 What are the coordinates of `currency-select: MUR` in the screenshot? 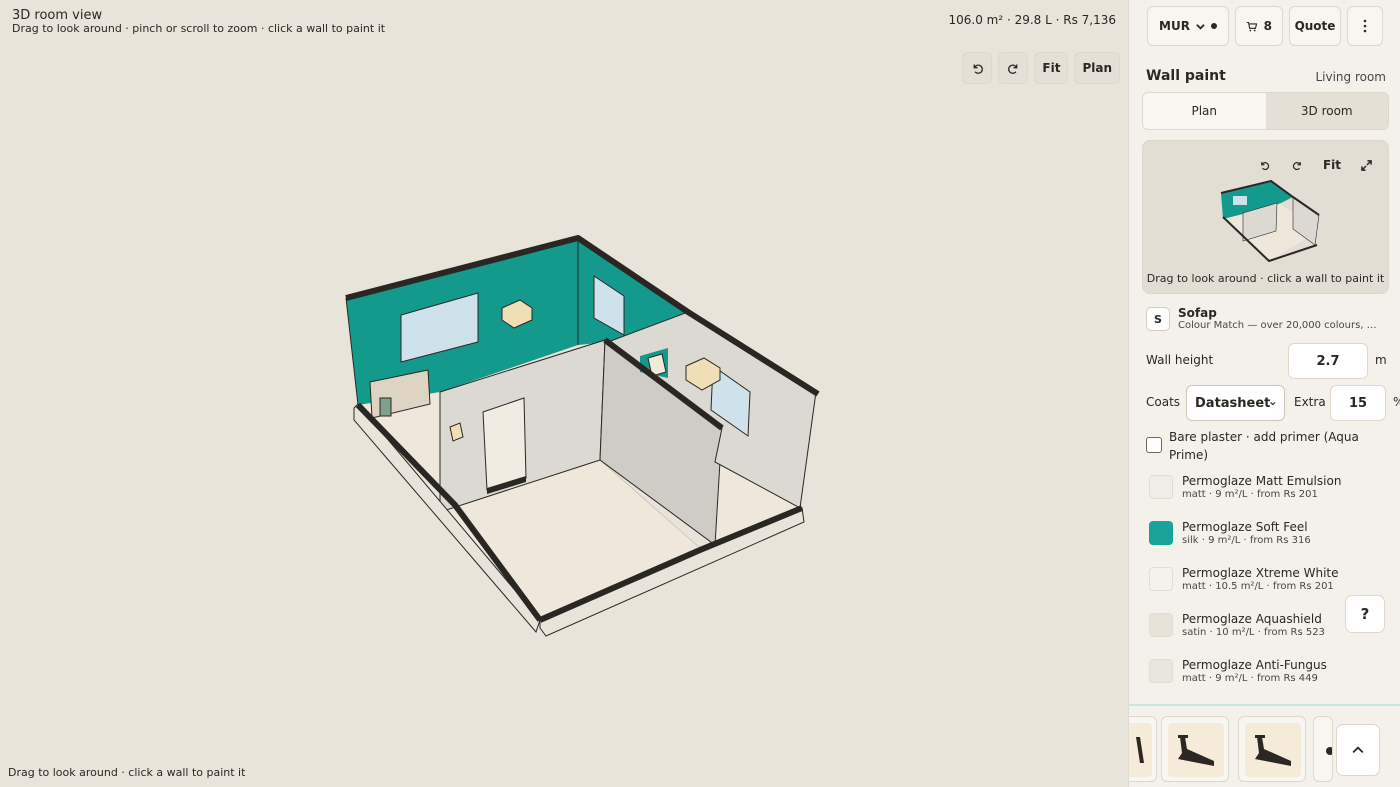 It's located at (1188, 26).